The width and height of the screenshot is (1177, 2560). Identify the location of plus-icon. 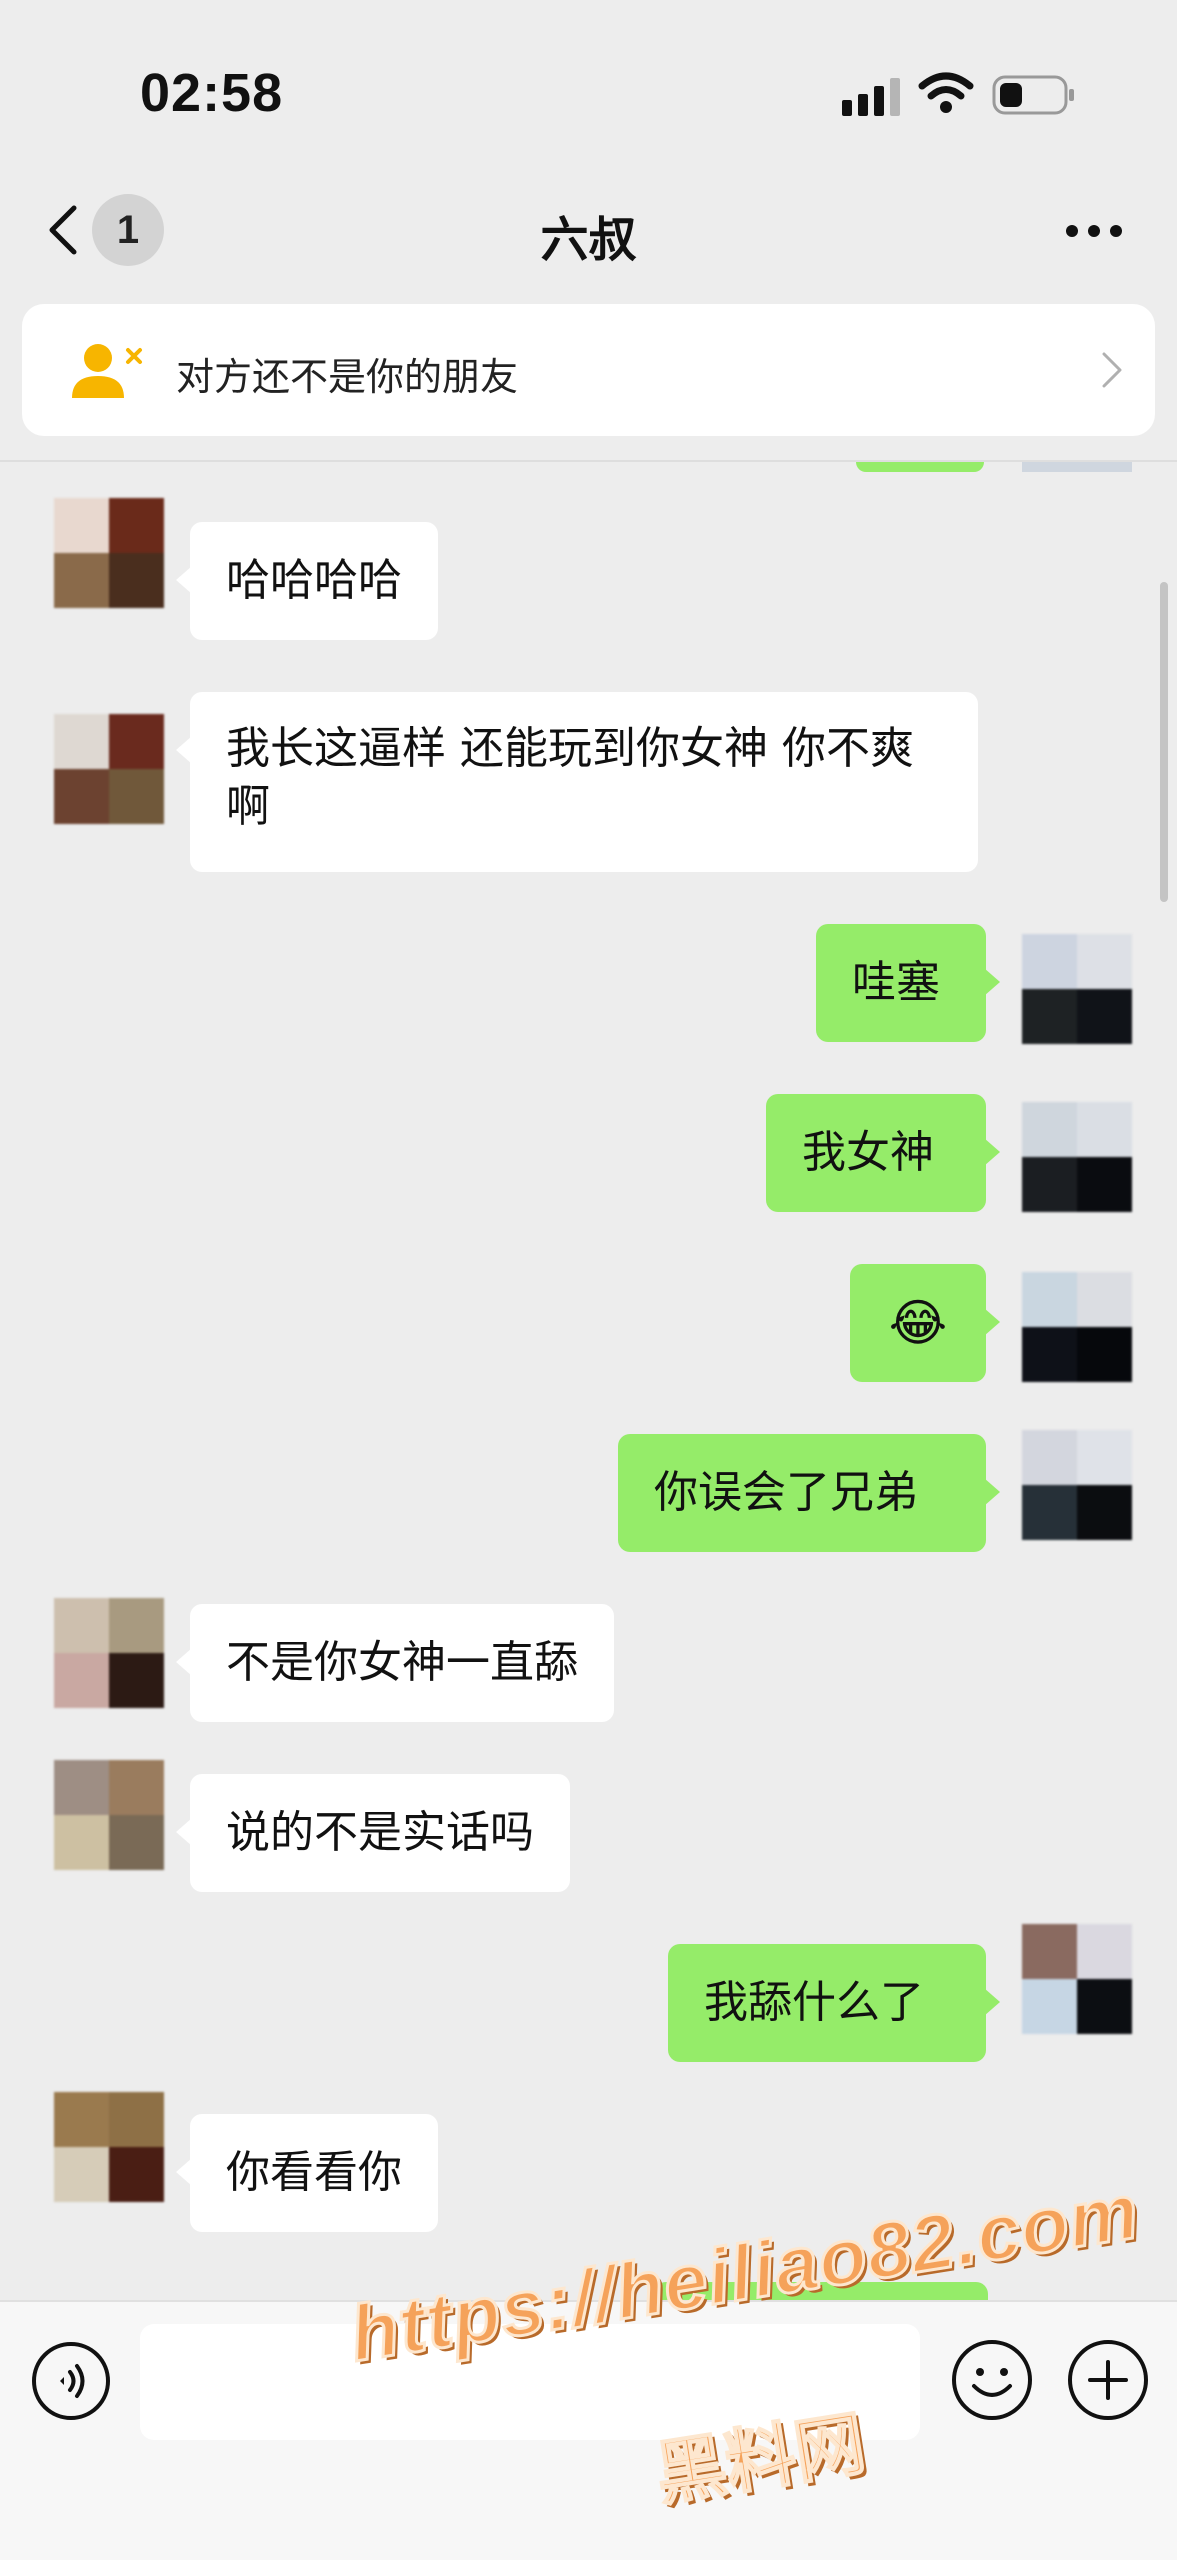
(1108, 2380).